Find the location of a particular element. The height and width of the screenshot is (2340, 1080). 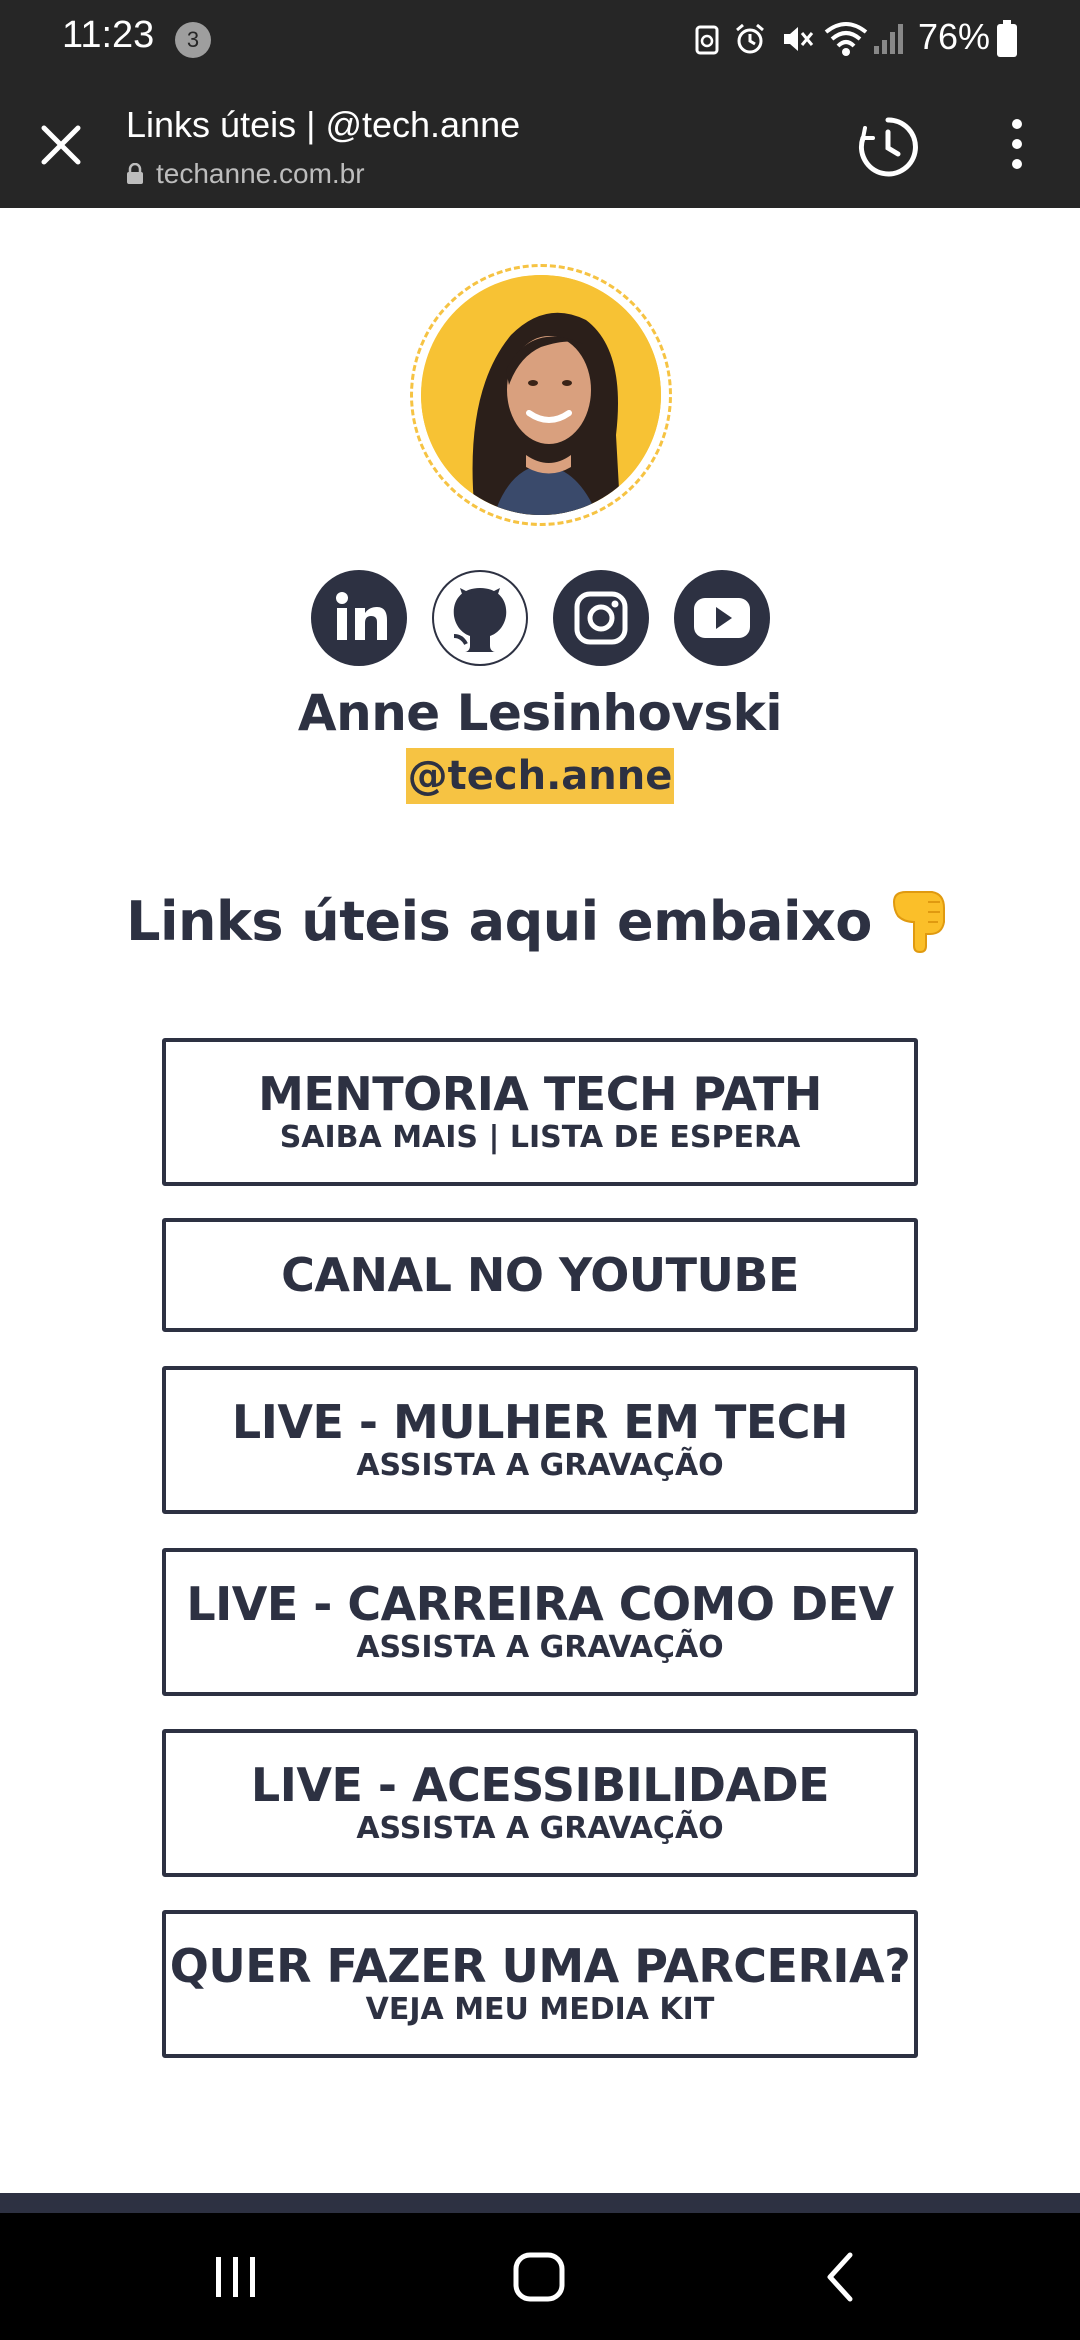

battery-icon is located at coordinates (1007, 38).